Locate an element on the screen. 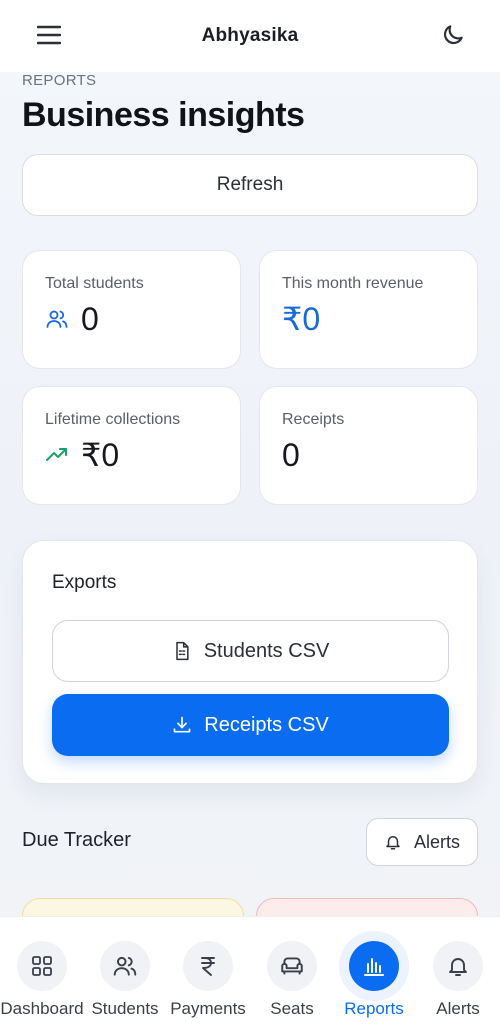  nav-item-alerts: Alerts is located at coordinates (458, 970).